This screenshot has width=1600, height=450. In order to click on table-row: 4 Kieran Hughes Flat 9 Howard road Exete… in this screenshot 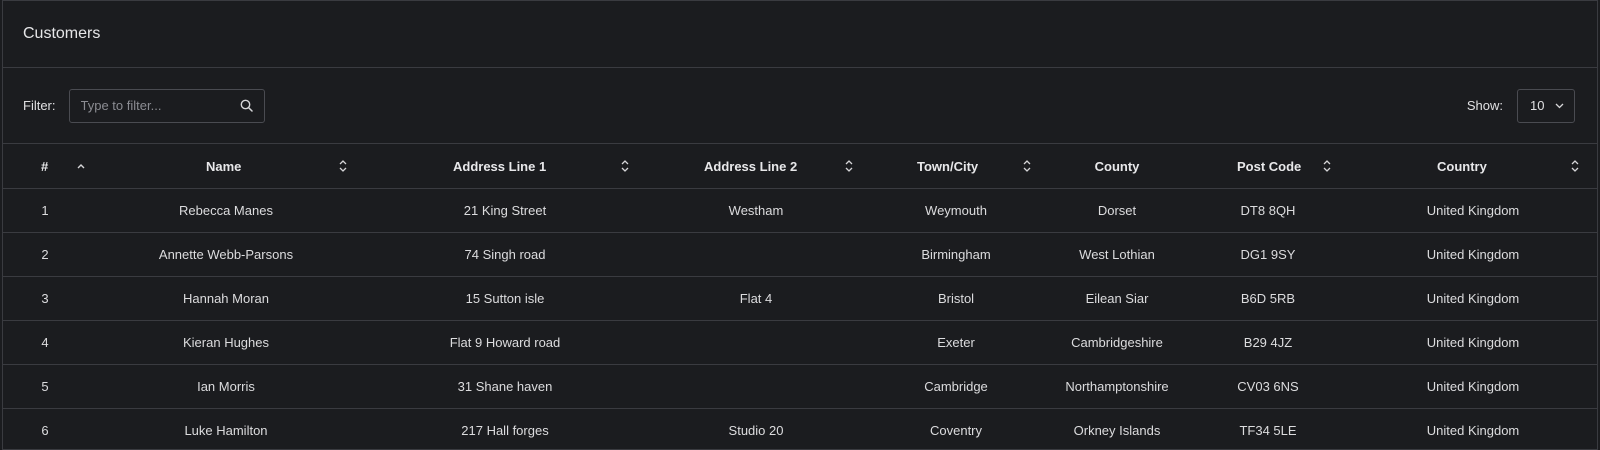, I will do `click(800, 342)`.